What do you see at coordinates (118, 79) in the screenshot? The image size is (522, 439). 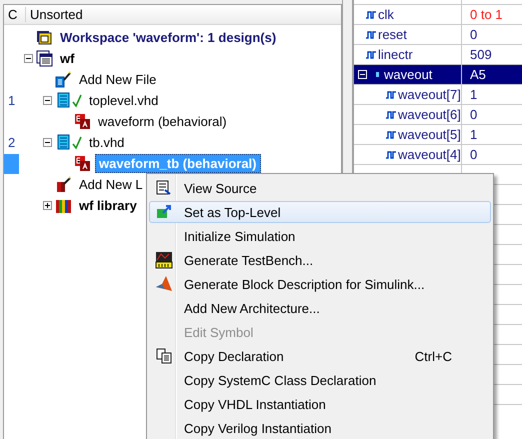 I see `tree-item: Add New File` at bounding box center [118, 79].